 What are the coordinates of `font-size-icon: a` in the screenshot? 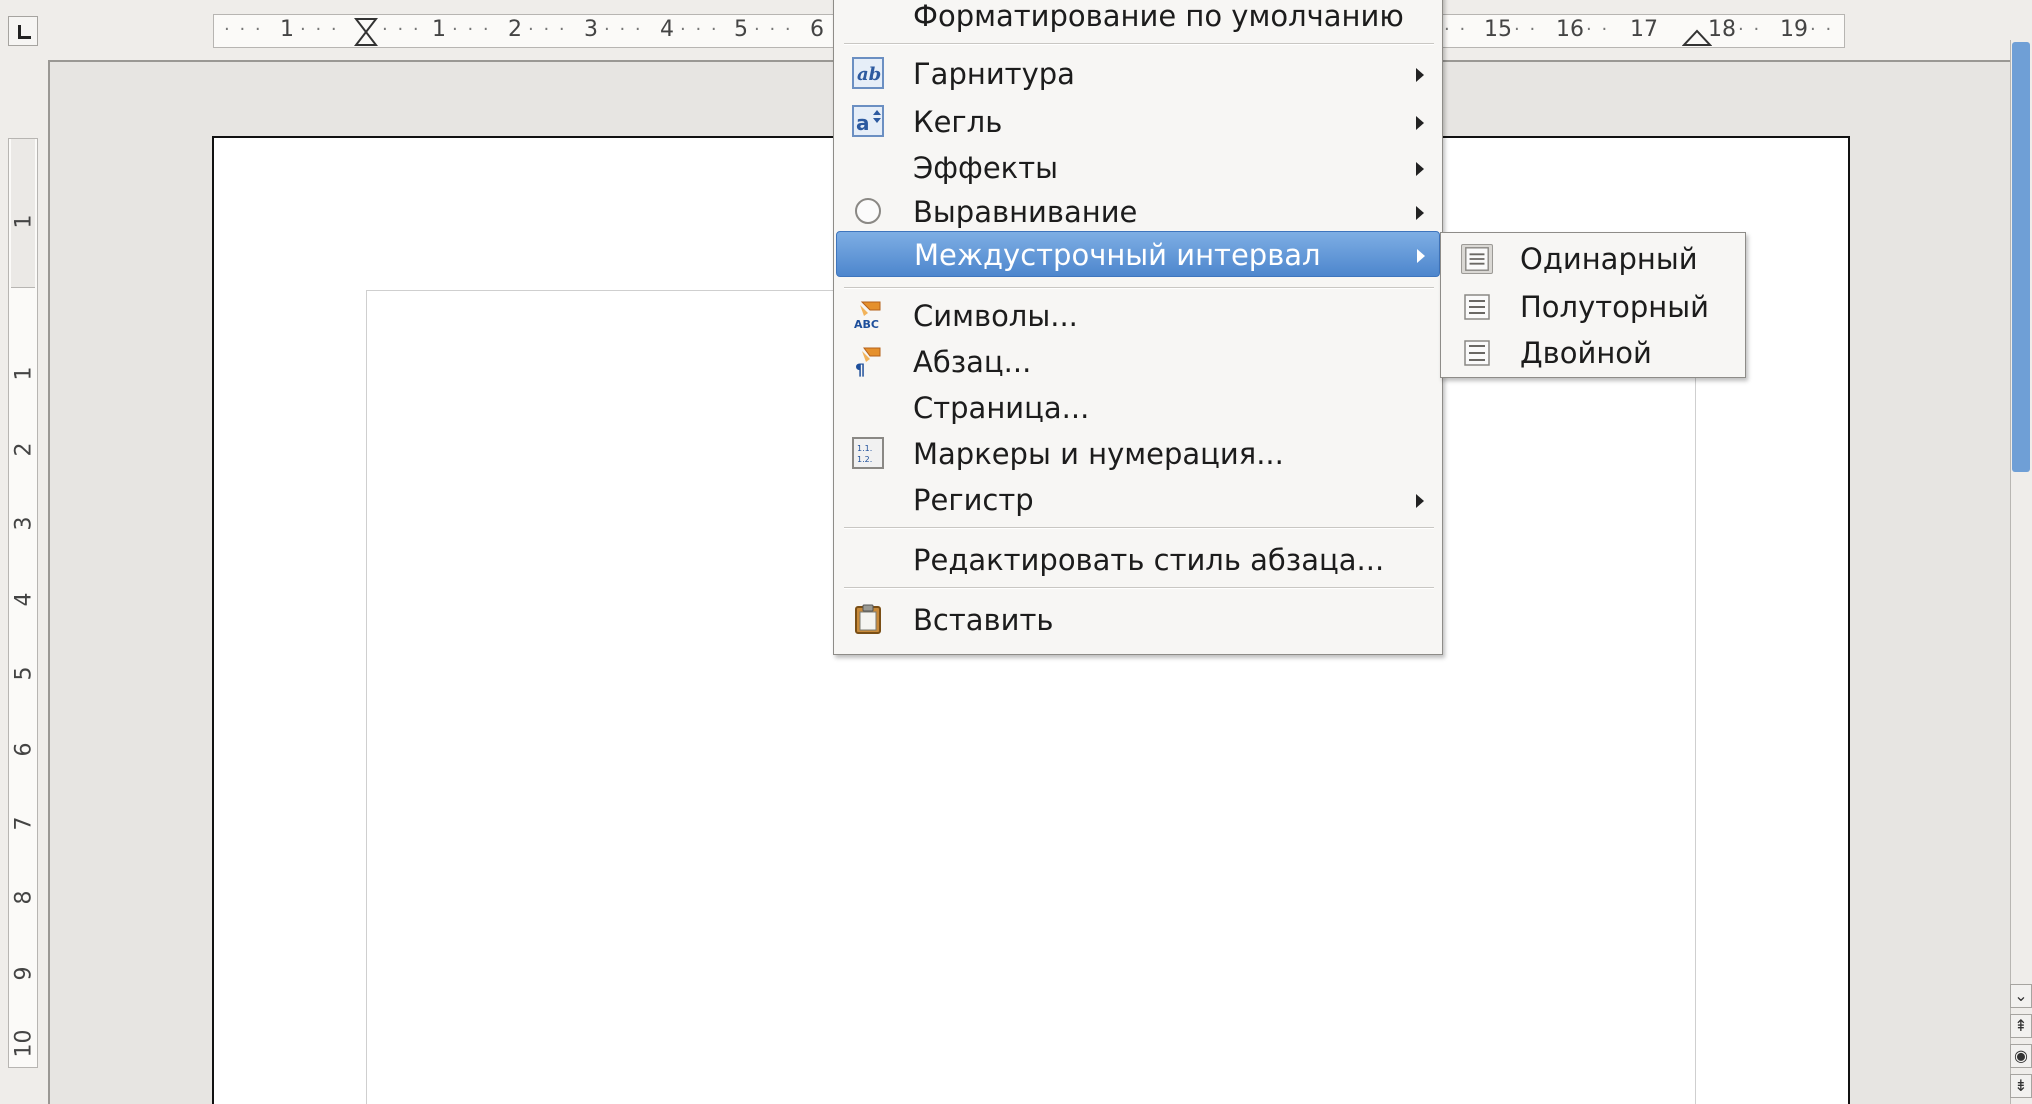 It's located at (868, 121).